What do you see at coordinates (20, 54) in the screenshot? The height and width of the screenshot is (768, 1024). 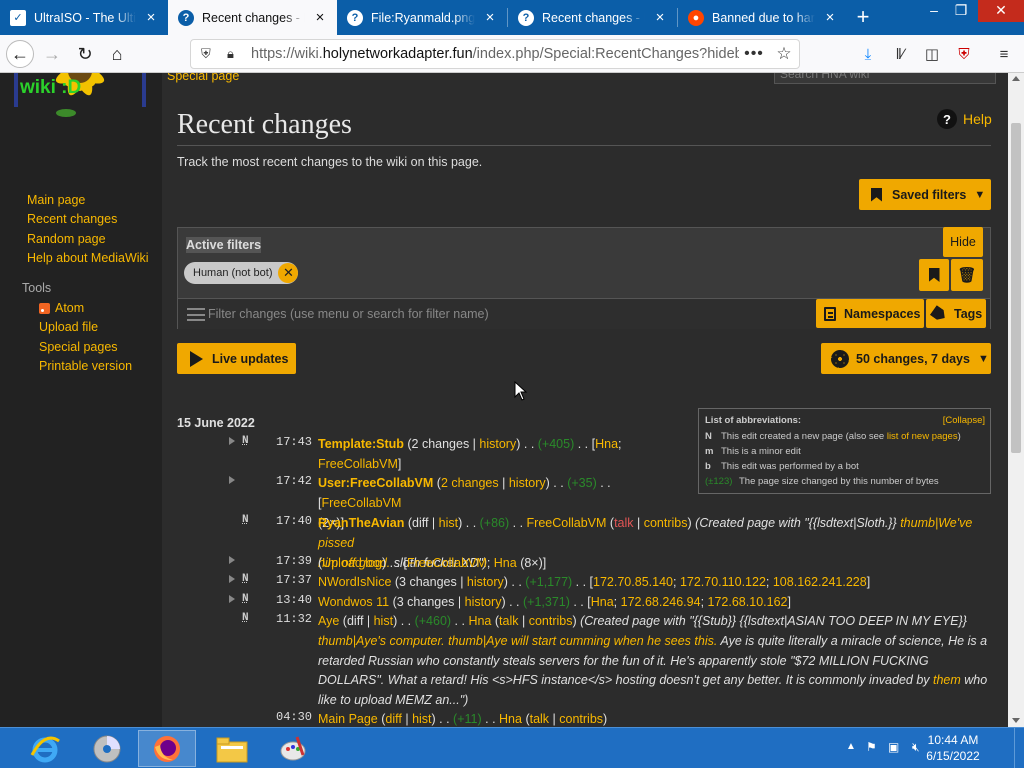 I see `back-arrow-icon: ←` at bounding box center [20, 54].